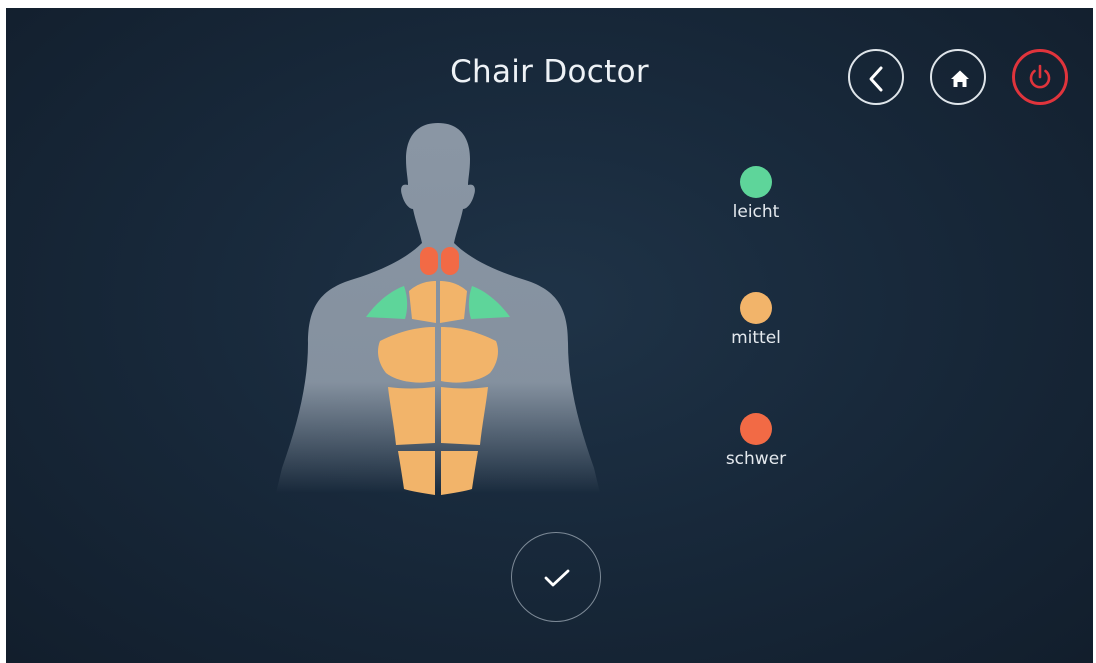  I want to click on power-button, so click(1040, 77).